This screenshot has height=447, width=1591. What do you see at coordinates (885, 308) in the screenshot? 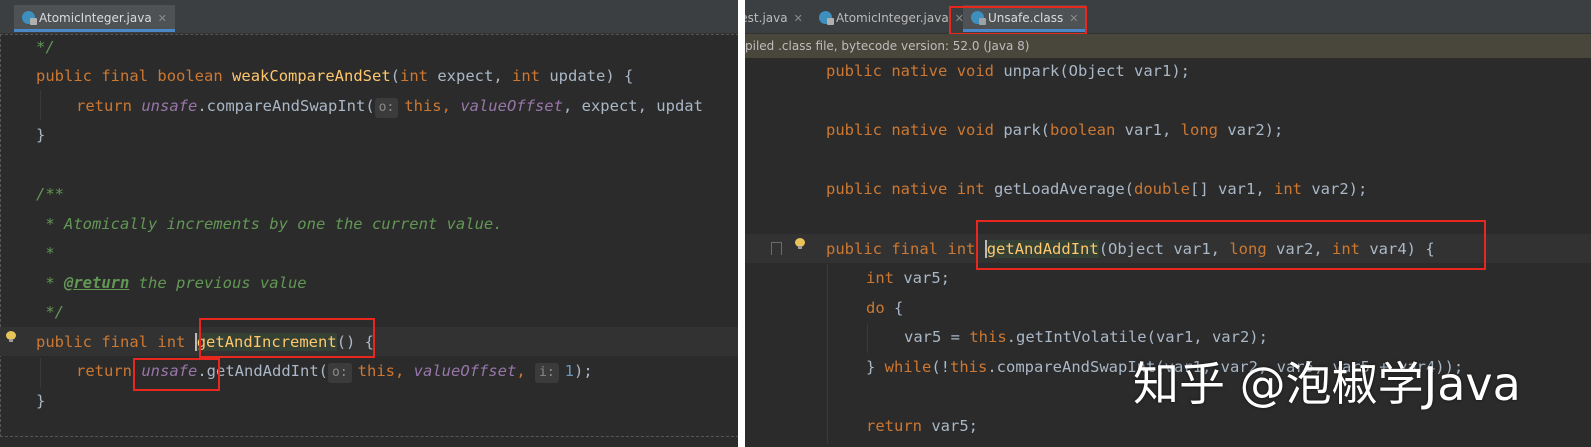
I see `code-line: do {` at bounding box center [885, 308].